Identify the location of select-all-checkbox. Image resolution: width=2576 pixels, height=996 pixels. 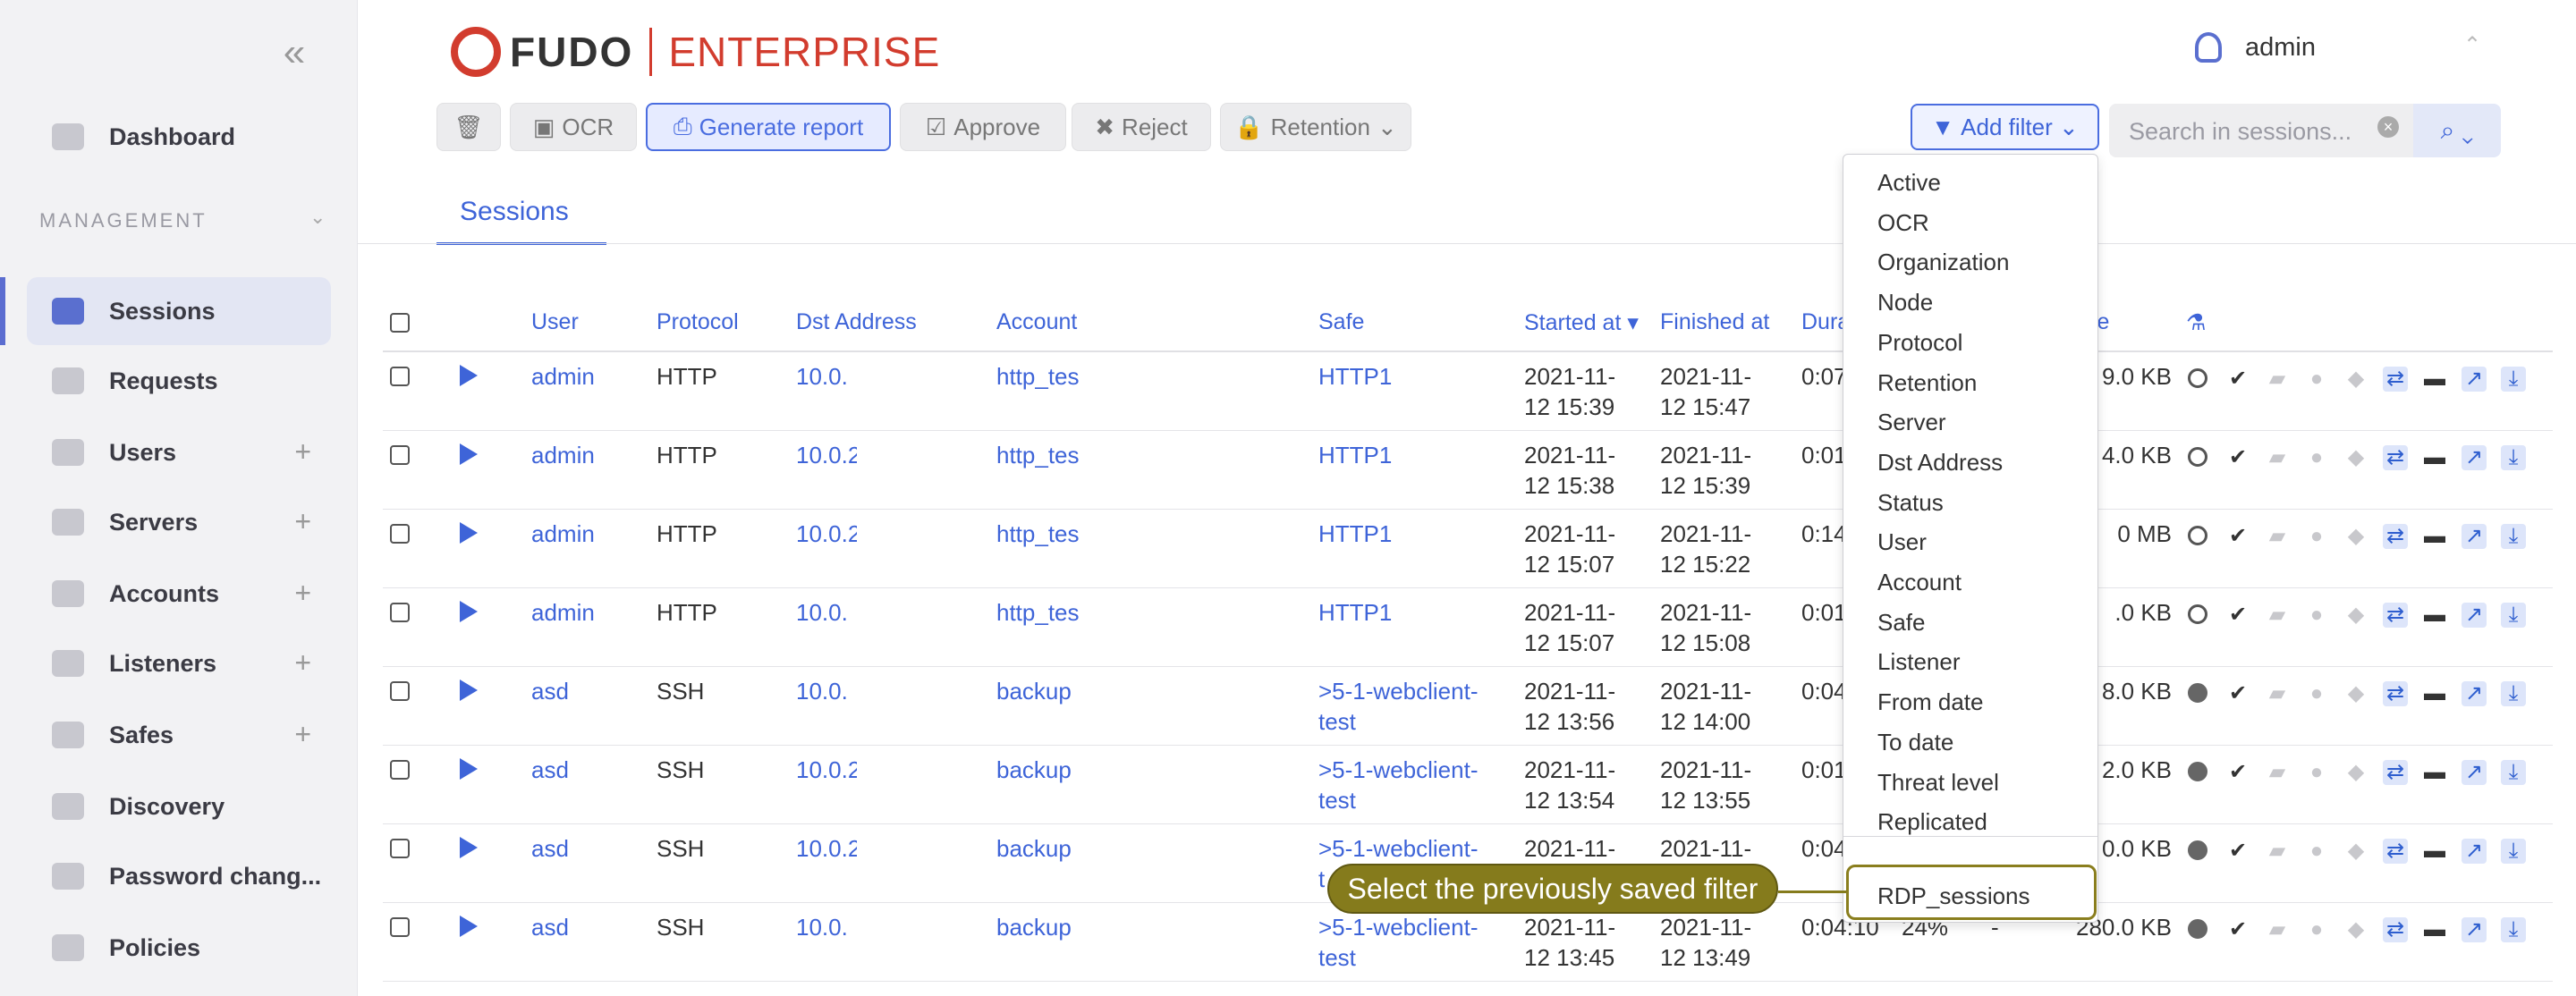
(400, 323).